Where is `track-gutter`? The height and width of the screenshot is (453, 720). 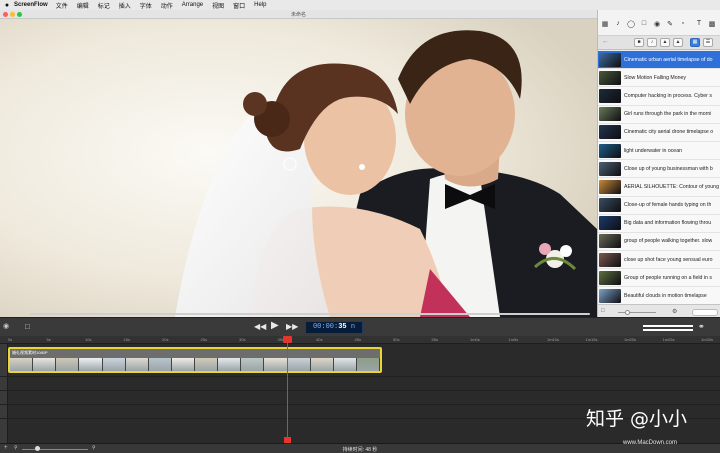 track-gutter is located at coordinates (4, 393).